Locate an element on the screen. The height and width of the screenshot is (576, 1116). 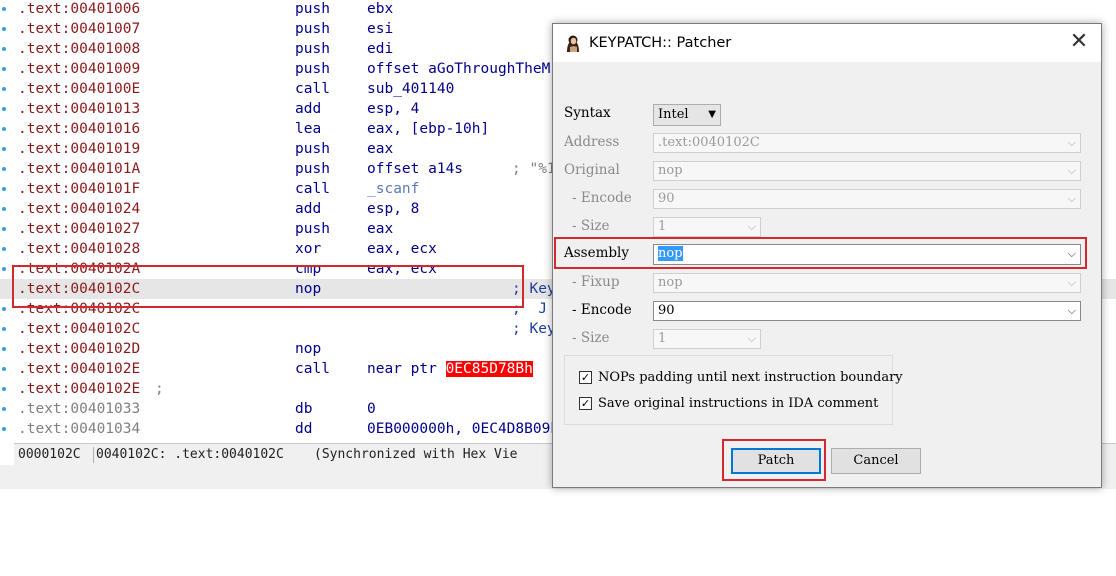
original-size-value: 1 is located at coordinates (662, 226).